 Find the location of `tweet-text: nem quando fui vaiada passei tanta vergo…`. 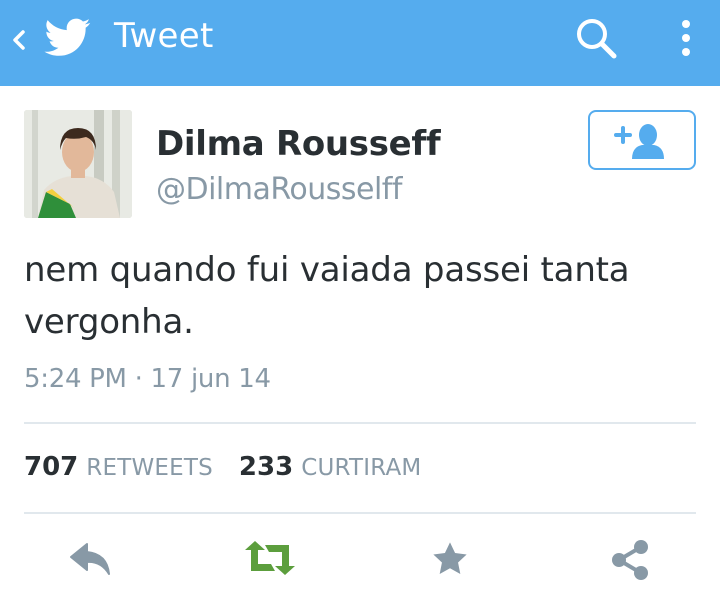

tweet-text: nem quando fui vaiada passei tanta vergo… is located at coordinates (327, 296).